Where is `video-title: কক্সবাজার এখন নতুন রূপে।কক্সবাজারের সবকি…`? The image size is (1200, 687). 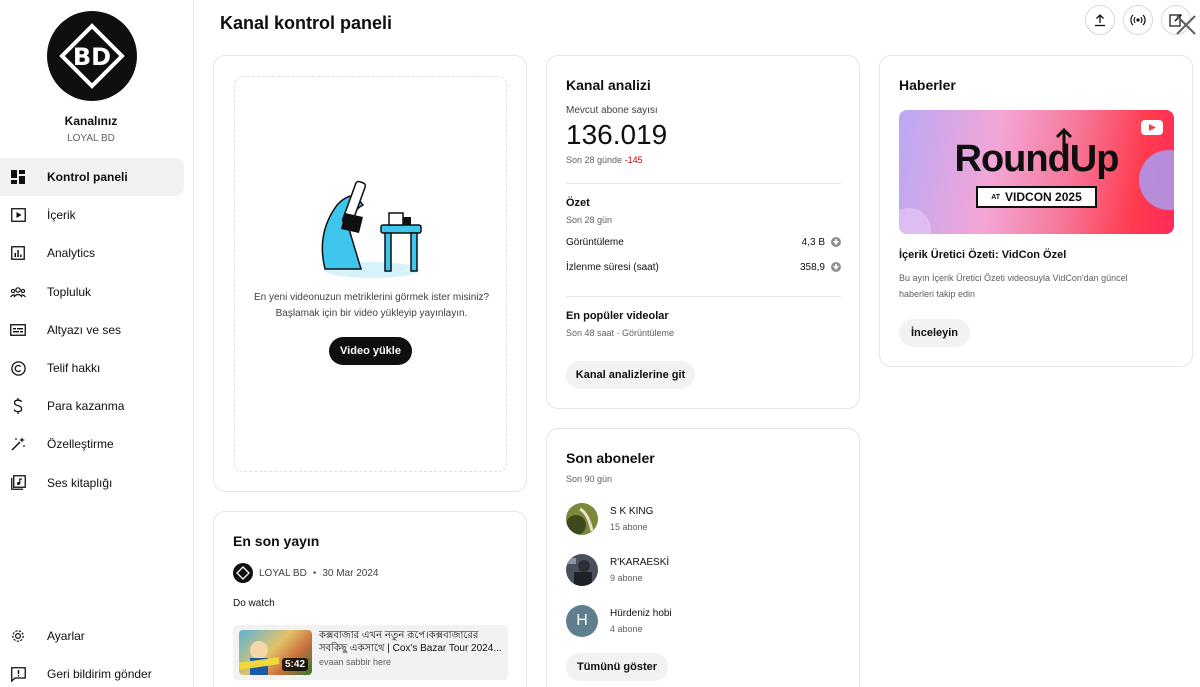
video-title: কক্সবাজার এখন নতুন রূপে।কক্সবাজারের সবকি… is located at coordinates (411, 642).